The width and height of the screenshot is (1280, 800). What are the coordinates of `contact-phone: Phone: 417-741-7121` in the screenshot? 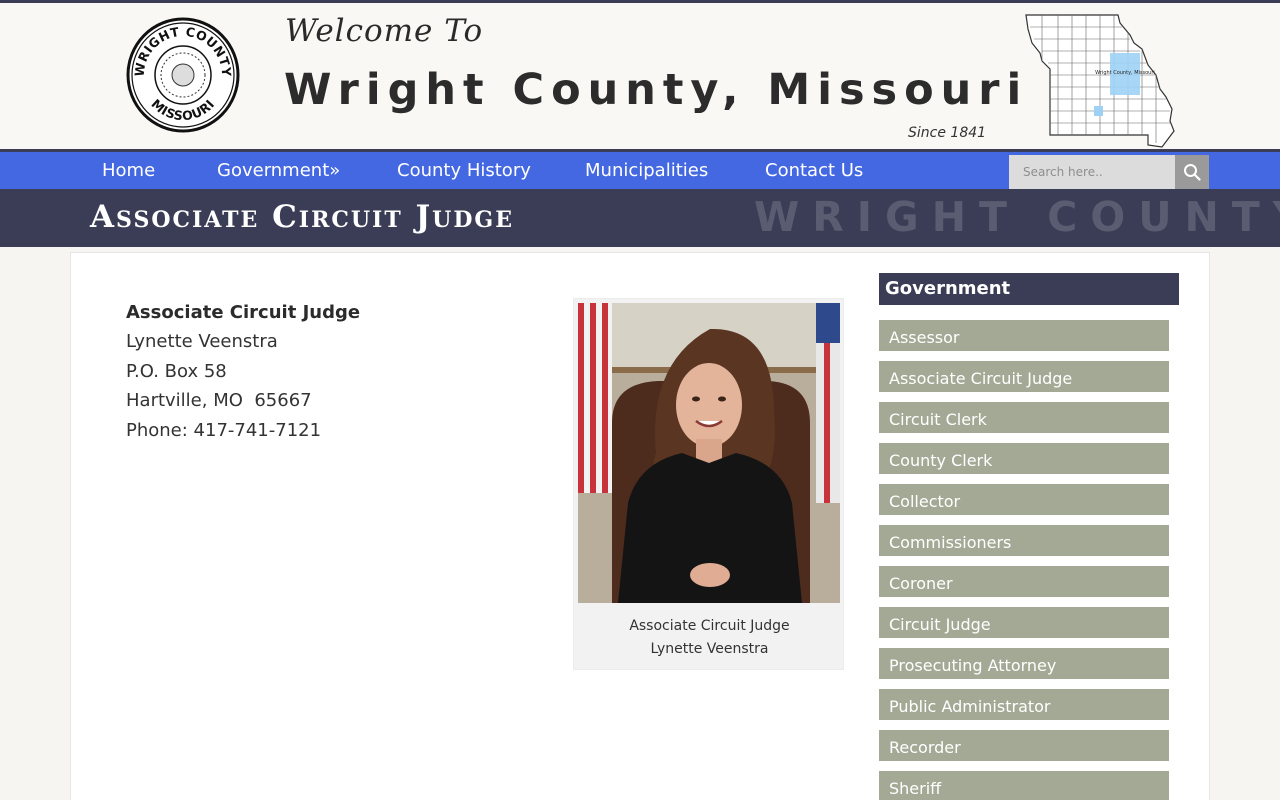 It's located at (224, 430).